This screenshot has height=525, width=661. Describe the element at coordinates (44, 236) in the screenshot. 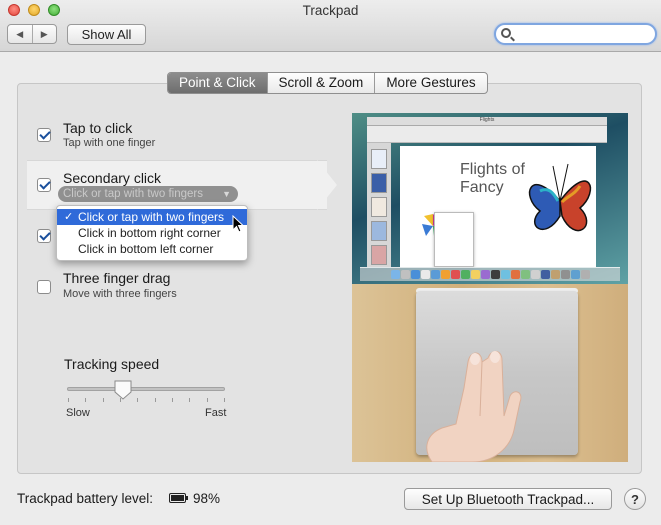

I see `option-3-checkbox` at that location.